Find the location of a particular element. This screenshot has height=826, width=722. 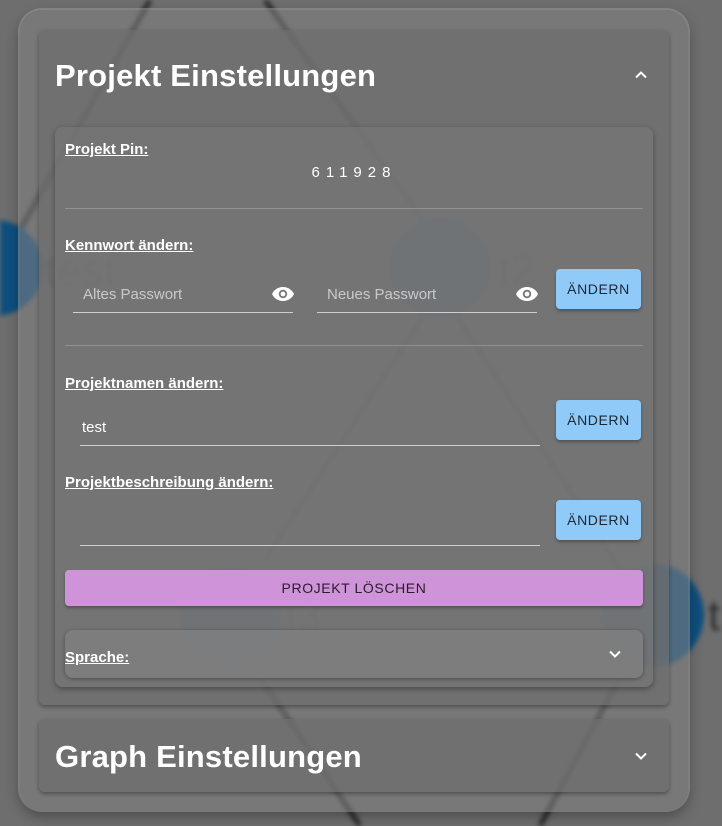

project-name-field is located at coordinates (310, 429).